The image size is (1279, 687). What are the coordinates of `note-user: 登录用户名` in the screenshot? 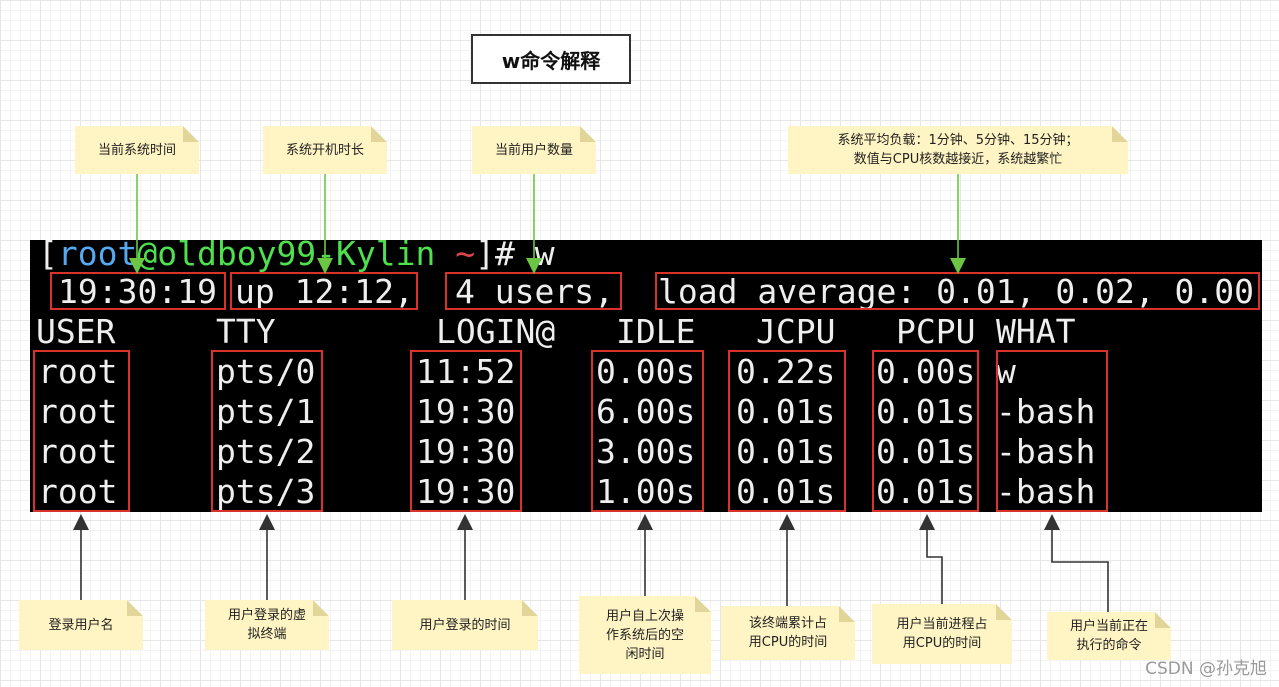 It's located at (81, 625).